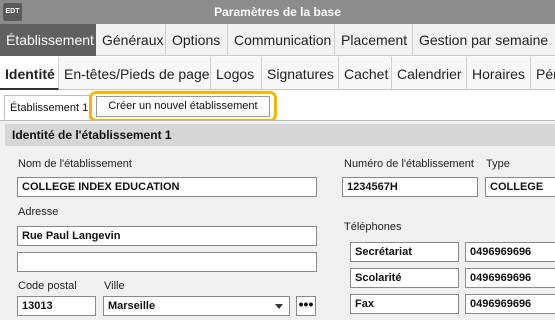  I want to click on chevron-down-icon, so click(279, 306).